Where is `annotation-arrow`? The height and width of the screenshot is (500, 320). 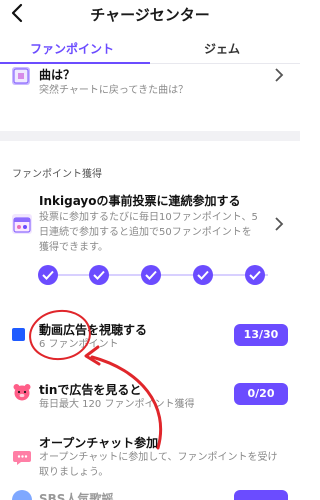
annotation-arrow is located at coordinates (126, 402).